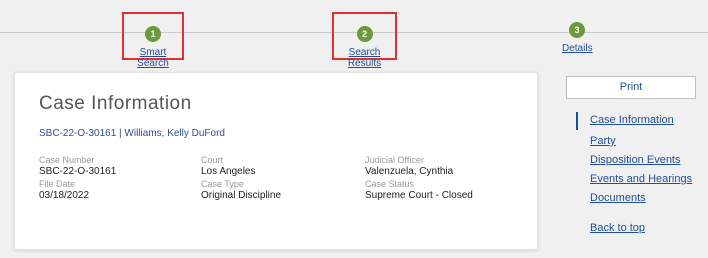 The height and width of the screenshot is (258, 708). What do you see at coordinates (228, 171) in the screenshot?
I see `court-value: Los Angeles` at bounding box center [228, 171].